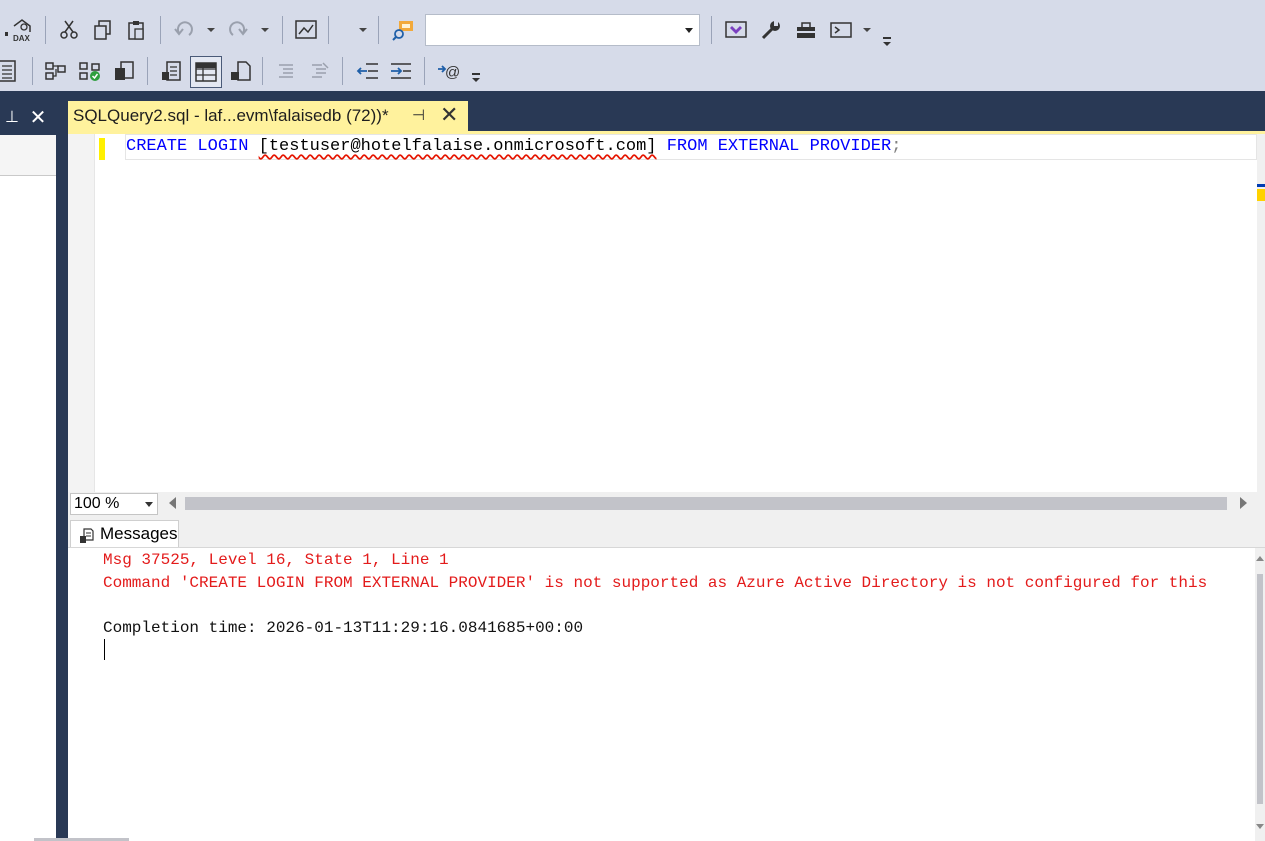  Describe the element at coordinates (102, 149) in the screenshot. I see `change-marker` at that location.